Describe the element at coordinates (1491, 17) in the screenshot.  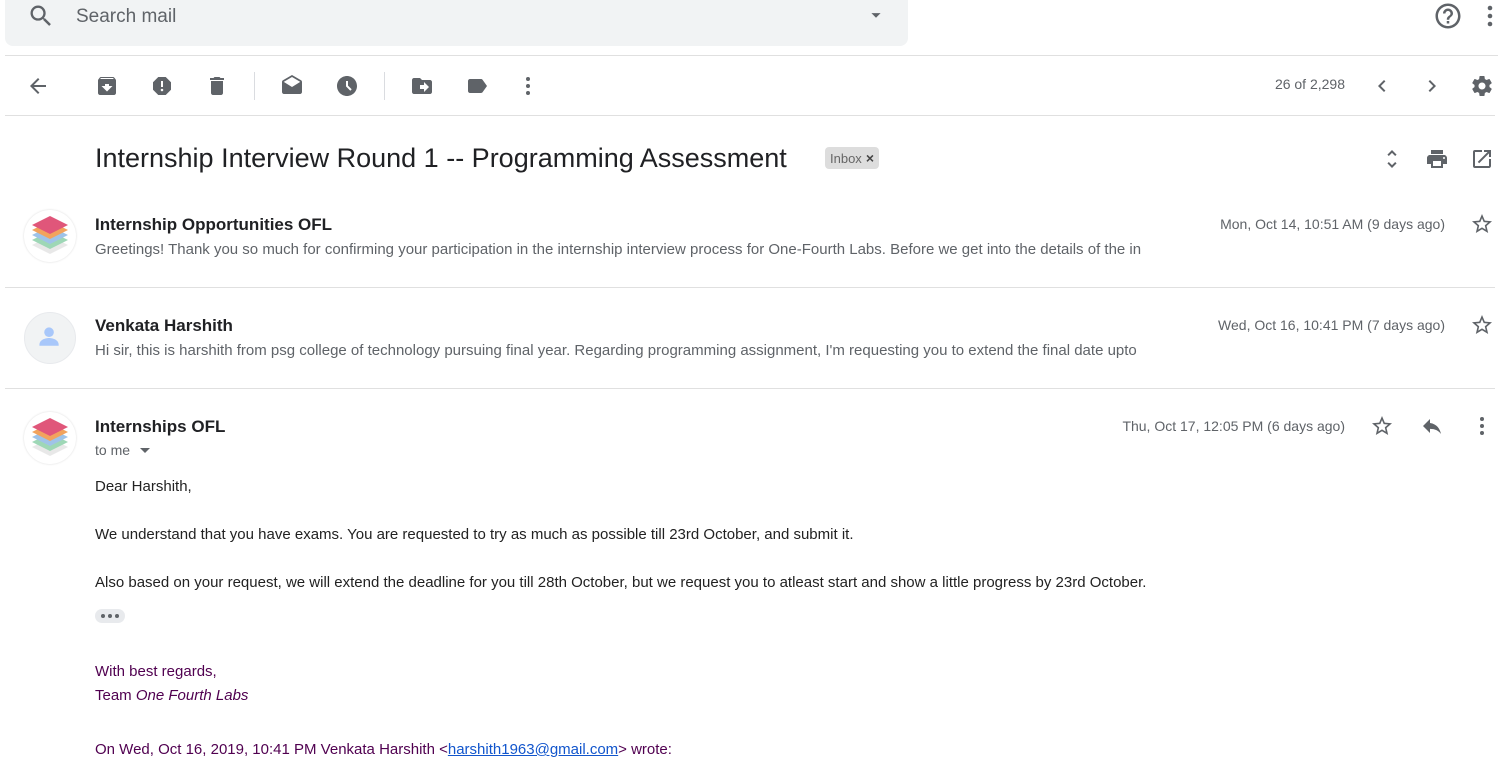
I see `more-vert-icon` at that location.